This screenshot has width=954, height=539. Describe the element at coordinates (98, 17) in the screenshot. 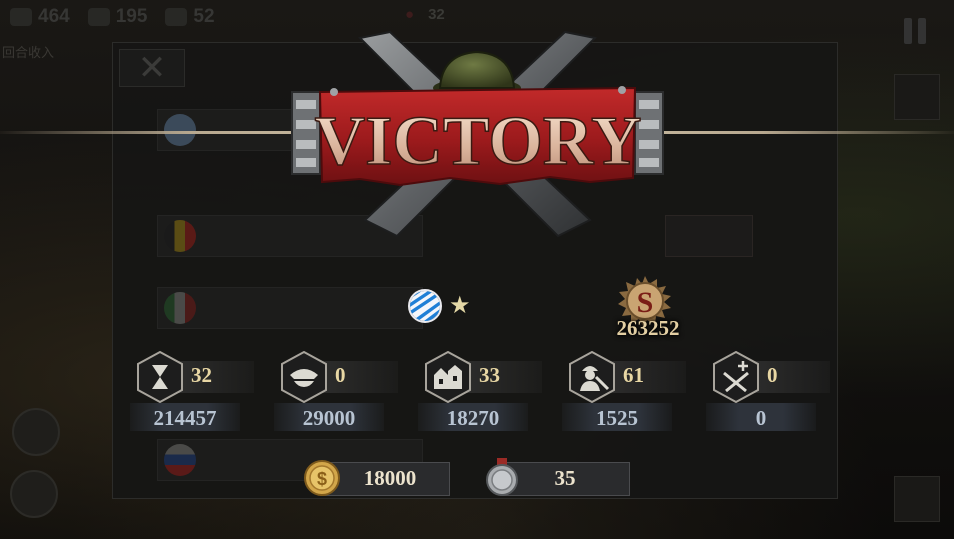

I see `industry-icon` at that location.